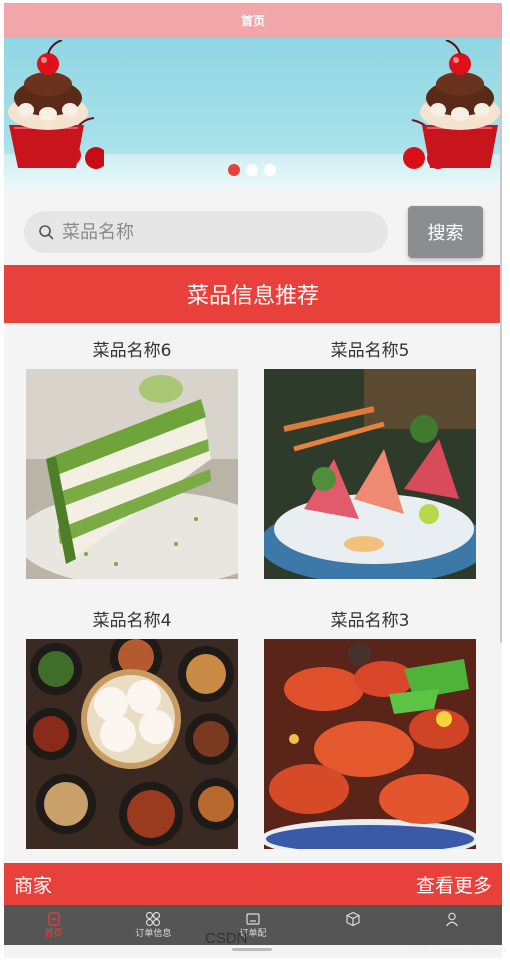  What do you see at coordinates (253, 918) in the screenshot?
I see `order-icon` at bounding box center [253, 918].